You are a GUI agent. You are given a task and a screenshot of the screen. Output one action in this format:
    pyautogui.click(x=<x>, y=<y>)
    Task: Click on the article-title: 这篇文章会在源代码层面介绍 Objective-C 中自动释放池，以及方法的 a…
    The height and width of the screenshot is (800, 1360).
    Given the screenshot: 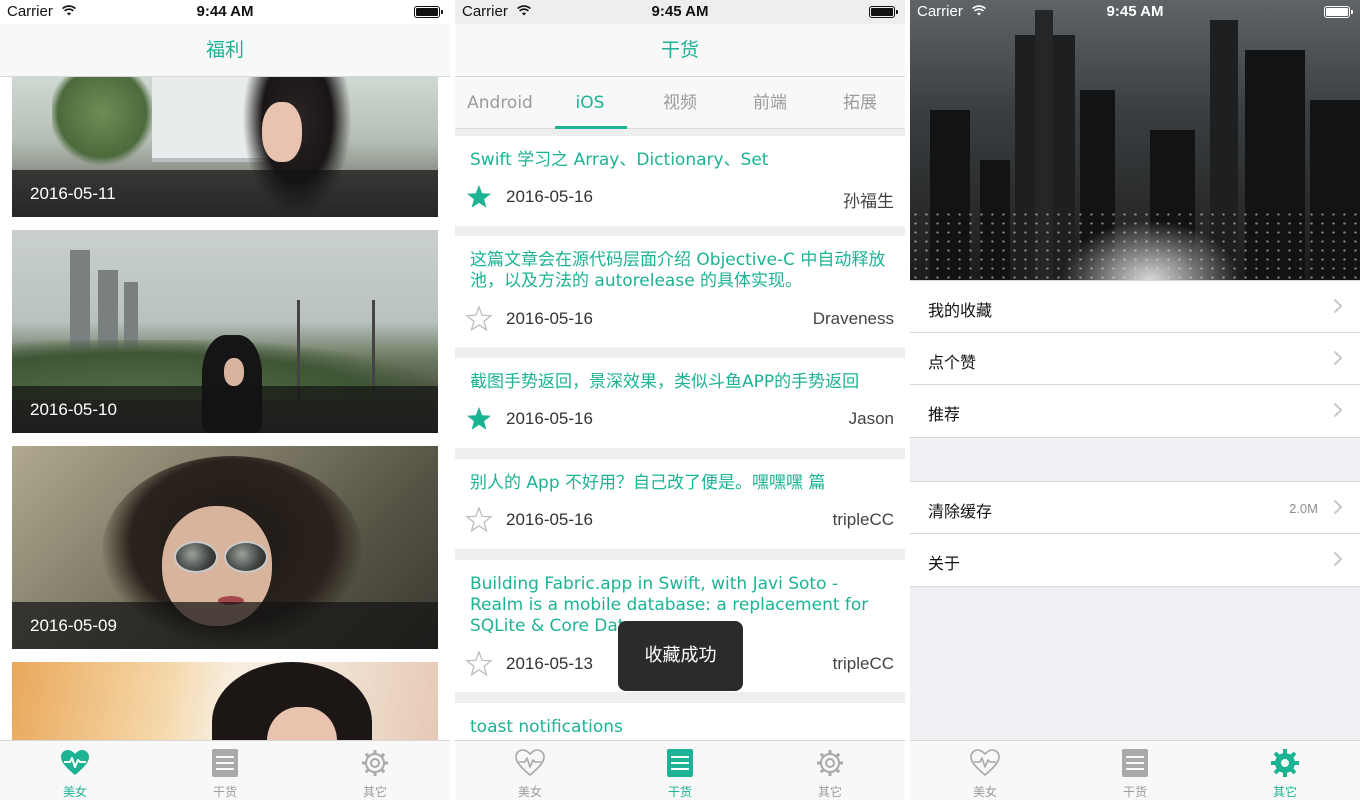 What is the action you would take?
    pyautogui.click(x=678, y=270)
    